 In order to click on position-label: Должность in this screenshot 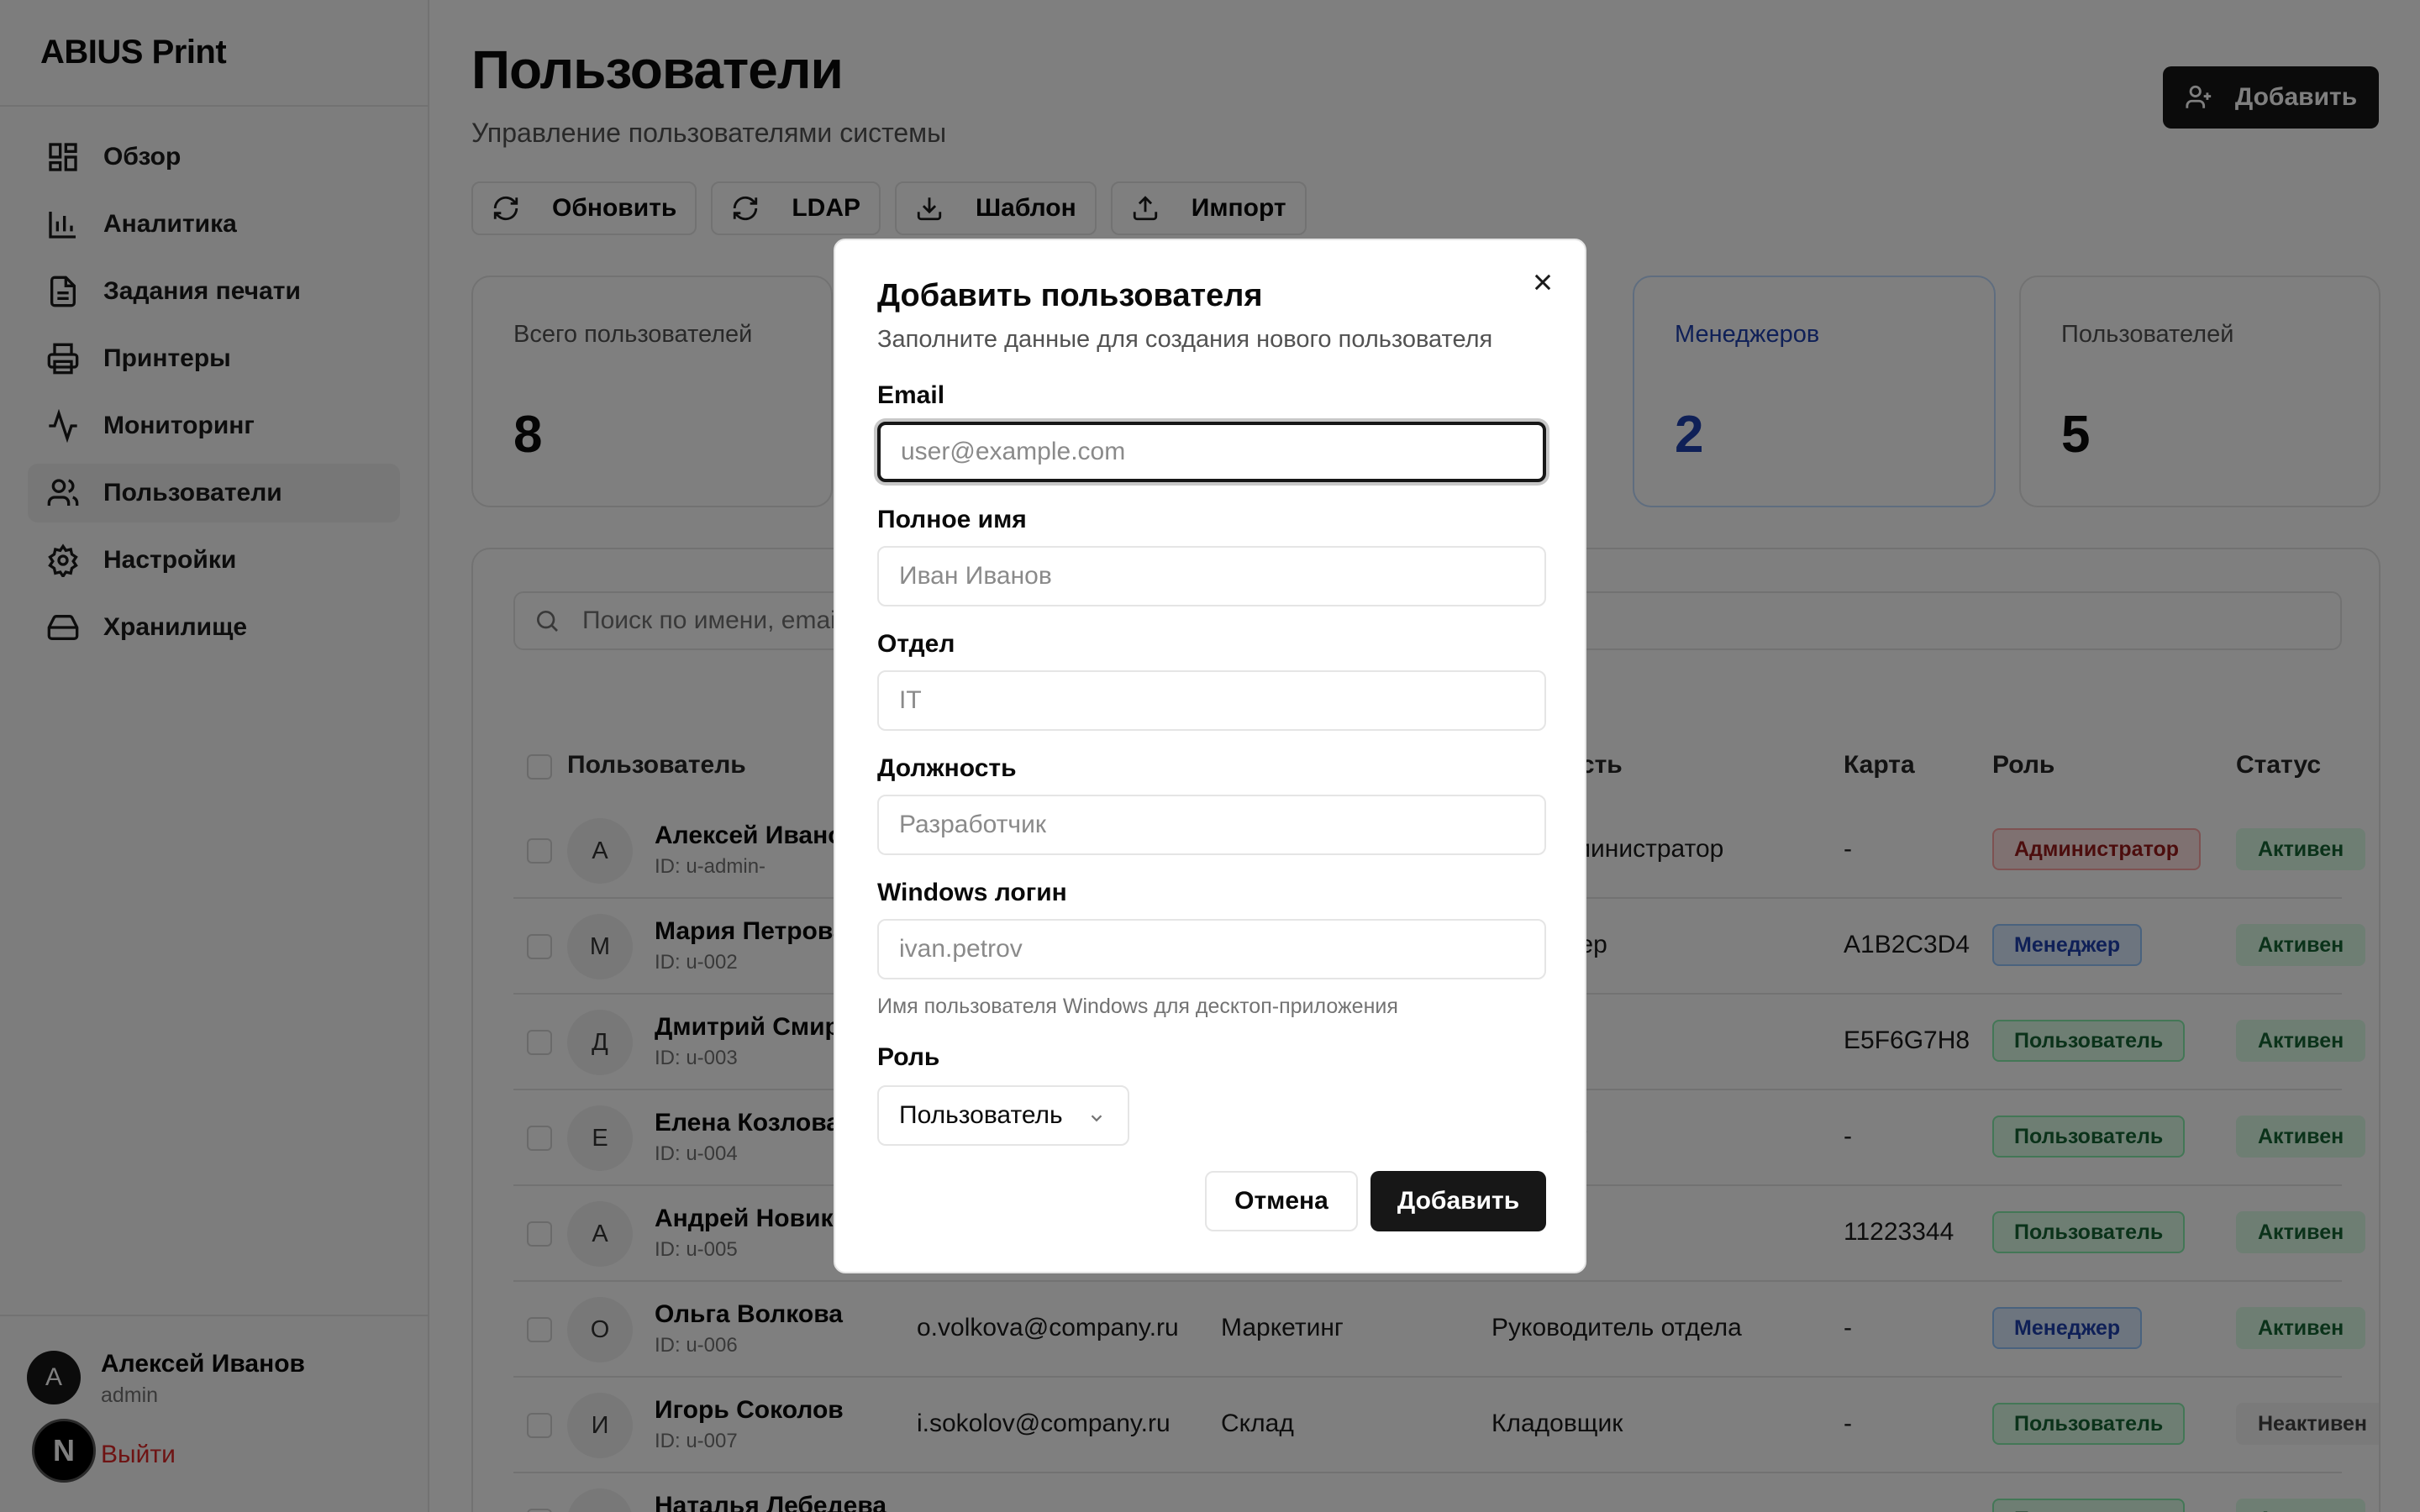, I will do `click(947, 768)`.